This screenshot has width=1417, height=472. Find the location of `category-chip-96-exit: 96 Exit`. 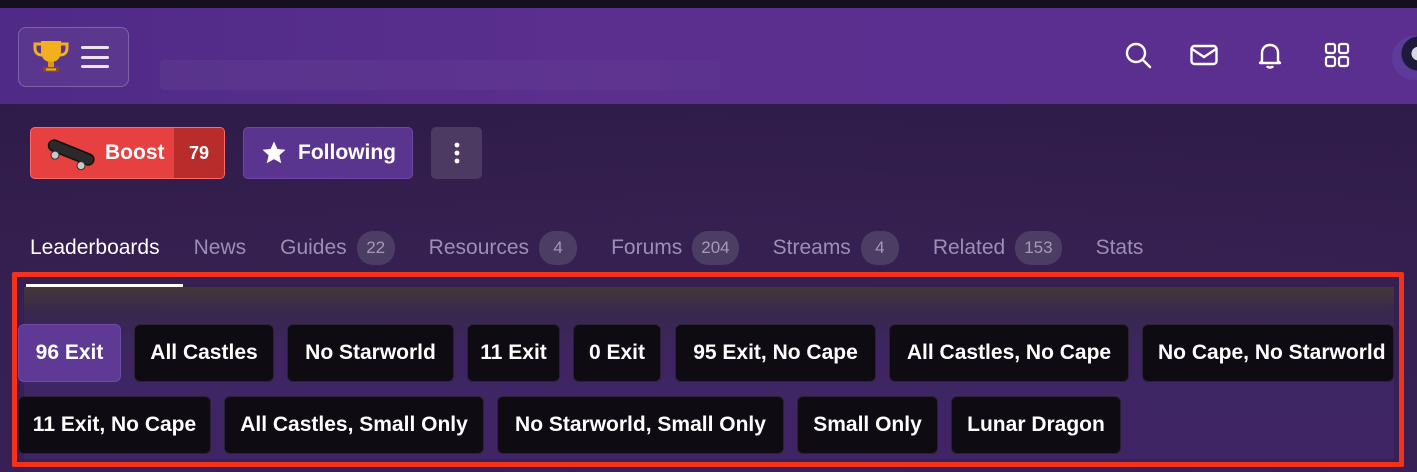

category-chip-96-exit: 96 Exit is located at coordinates (69, 353).